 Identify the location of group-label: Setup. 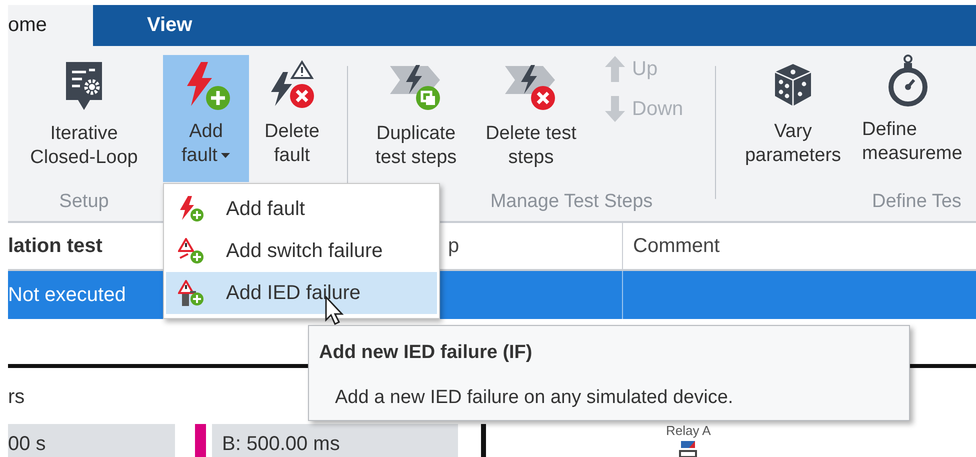
(84, 202).